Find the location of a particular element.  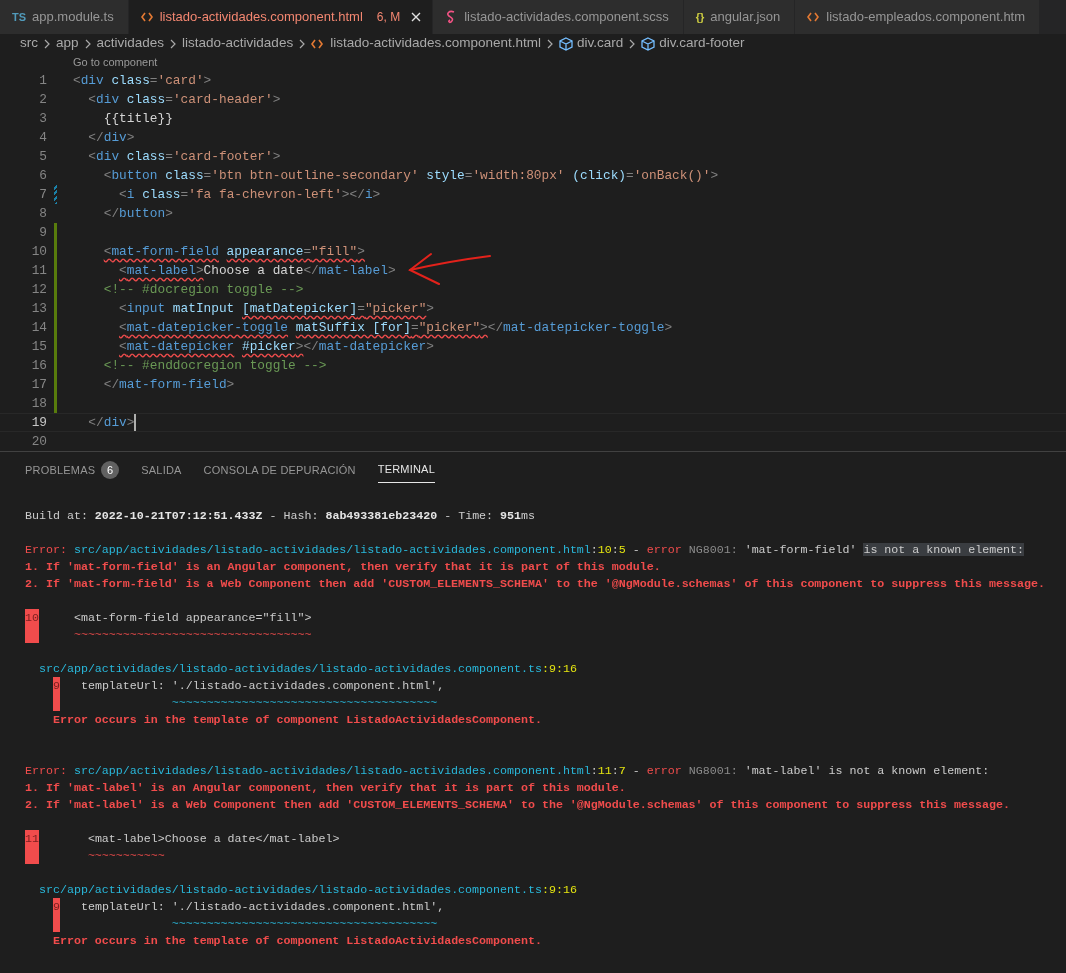

terminal-text: 11 is located at coordinates (604, 770).